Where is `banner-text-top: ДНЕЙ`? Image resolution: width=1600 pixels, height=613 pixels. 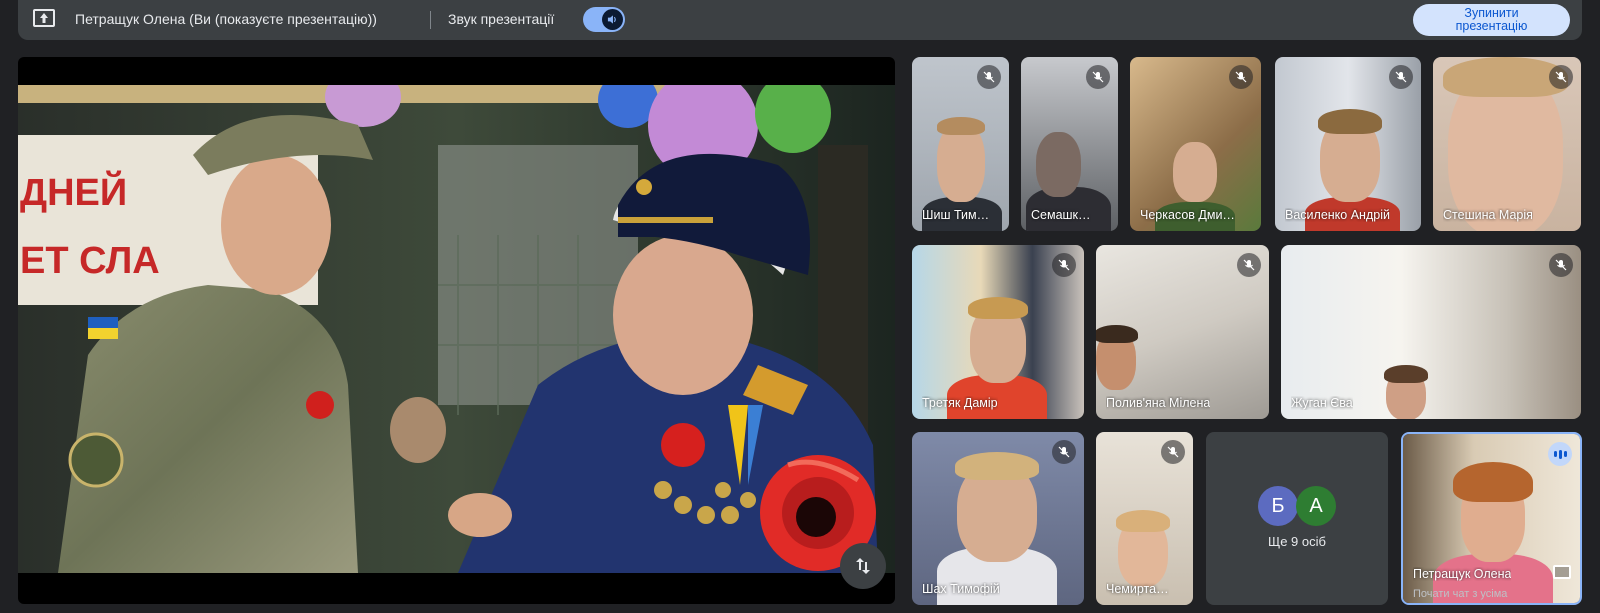 banner-text-top: ДНЕЙ is located at coordinates (73, 191).